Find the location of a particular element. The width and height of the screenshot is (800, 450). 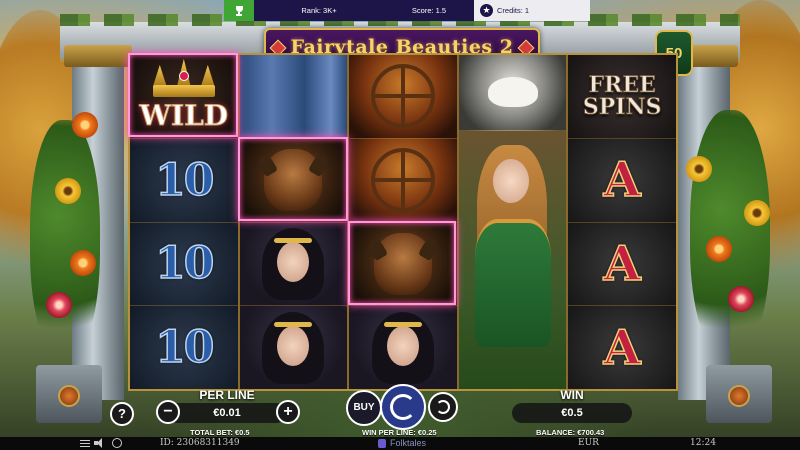

spin-button is located at coordinates (403, 407).